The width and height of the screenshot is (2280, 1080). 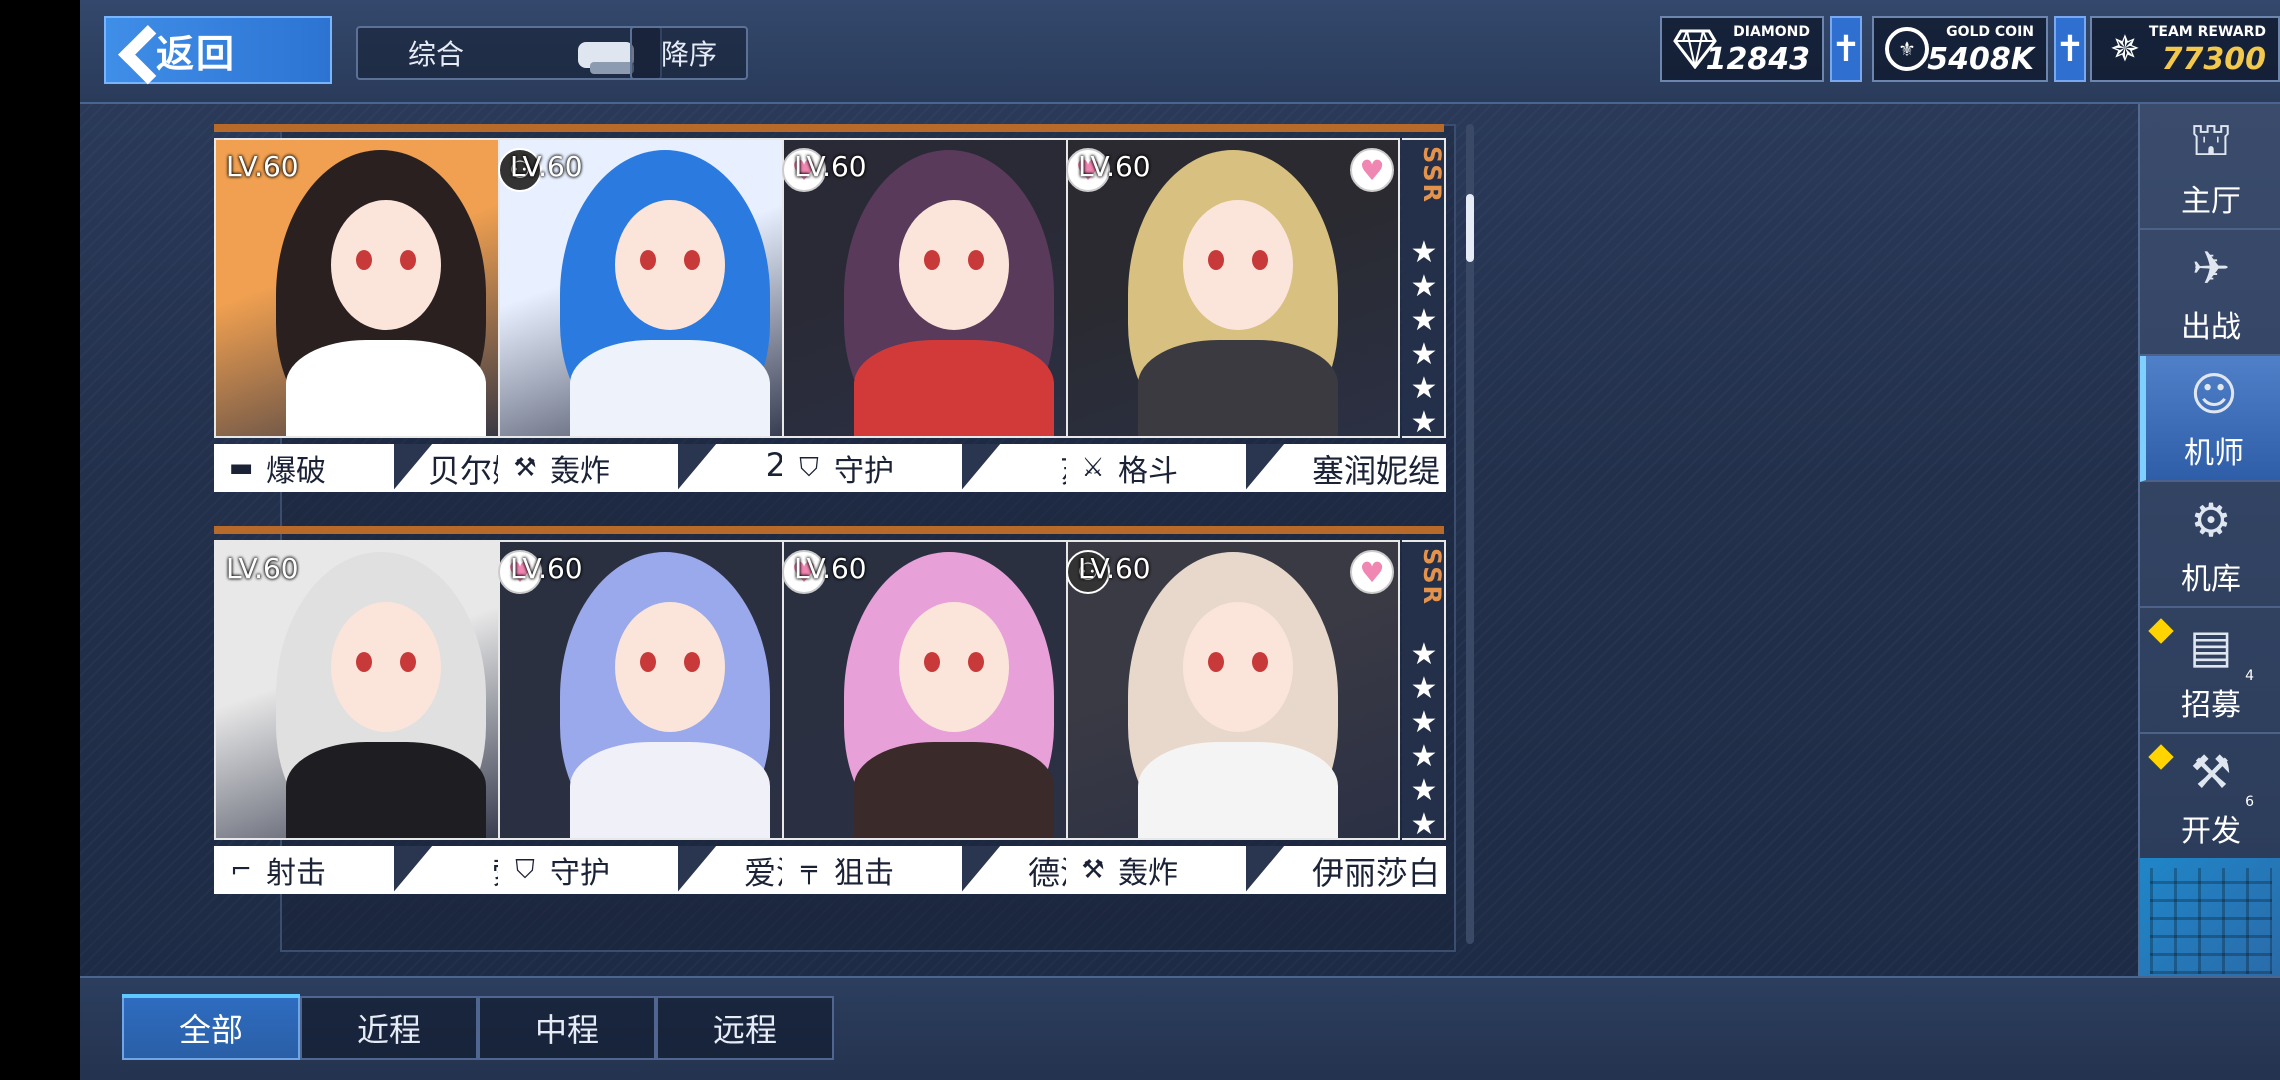 What do you see at coordinates (1256, 468) in the screenshot?
I see `pilot-name-bar: ⚔ 格斗 塞润妮缇` at bounding box center [1256, 468].